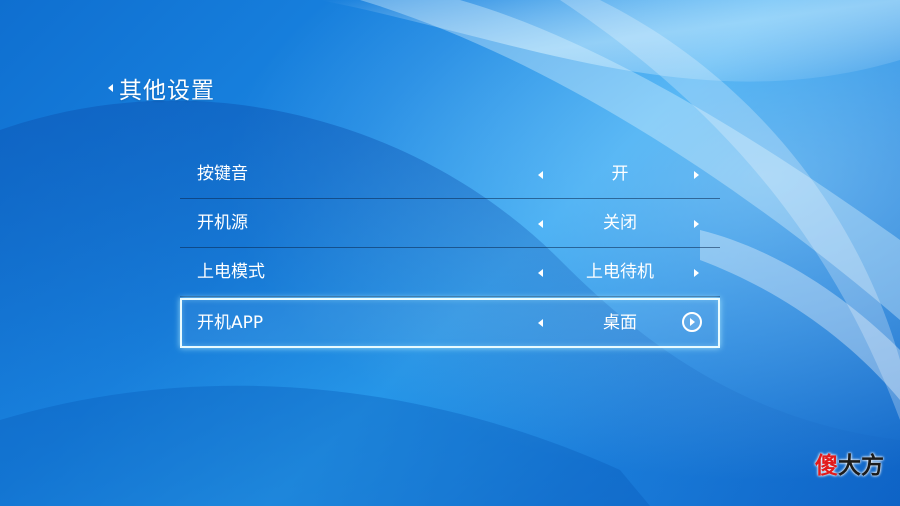  Describe the element at coordinates (620, 223) in the screenshot. I see `setting-value: 关闭` at that location.